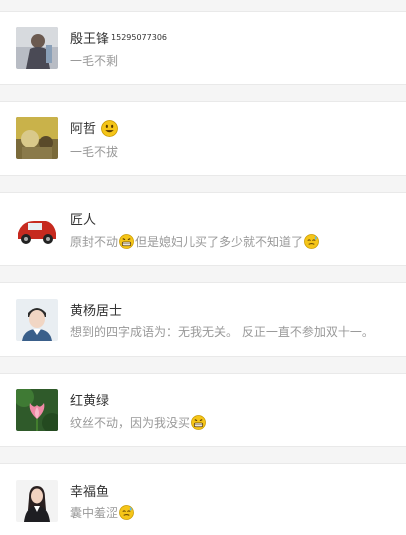 The width and height of the screenshot is (406, 535). What do you see at coordinates (203, 410) in the screenshot?
I see `comment-item: 红黄绿 纹丝不动，因为我没买` at bounding box center [203, 410].